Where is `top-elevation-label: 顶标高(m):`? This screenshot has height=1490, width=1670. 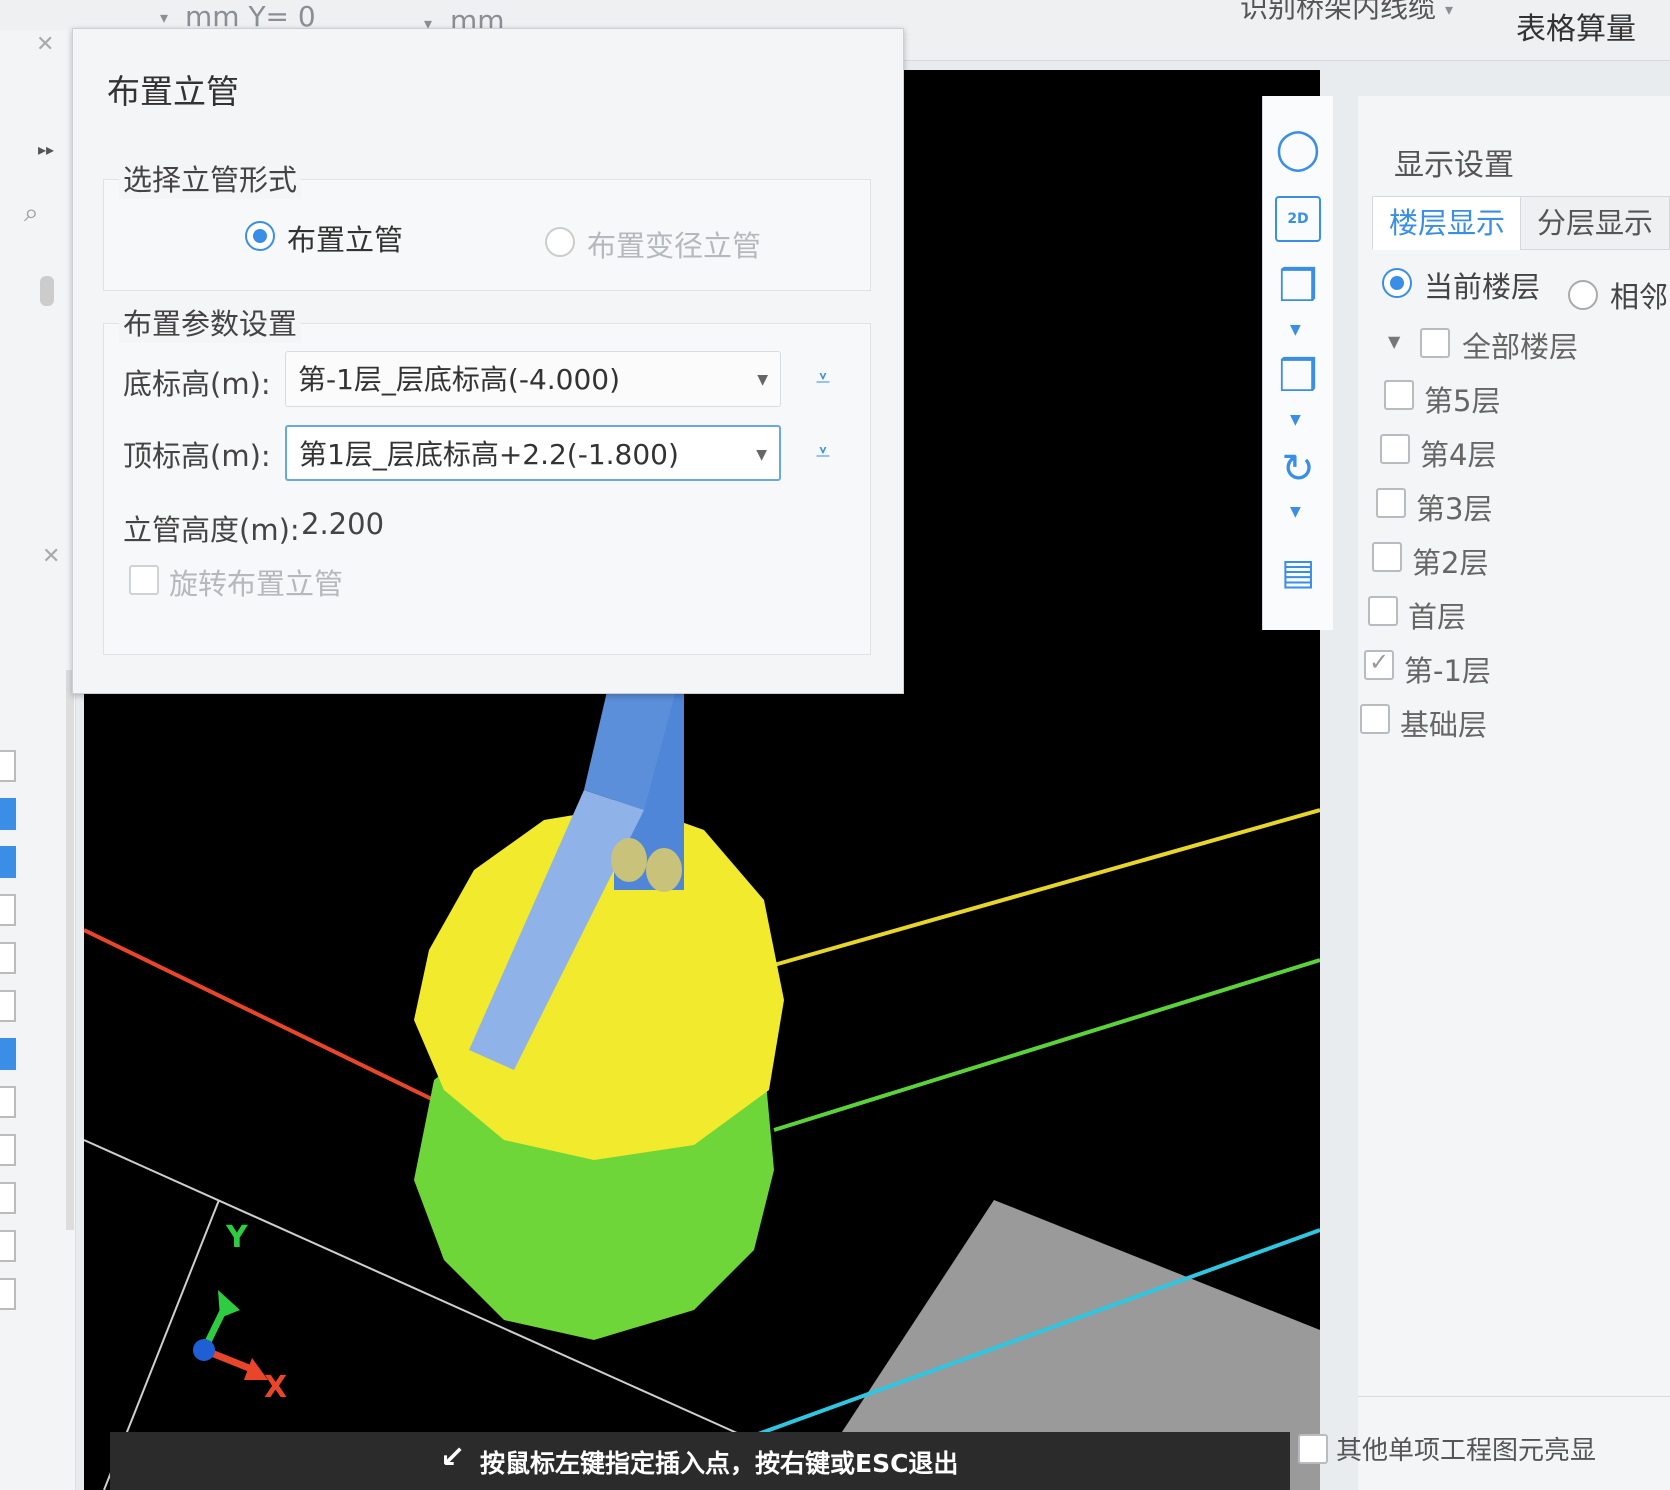
top-elevation-label: 顶标高(m): is located at coordinates (197, 456).